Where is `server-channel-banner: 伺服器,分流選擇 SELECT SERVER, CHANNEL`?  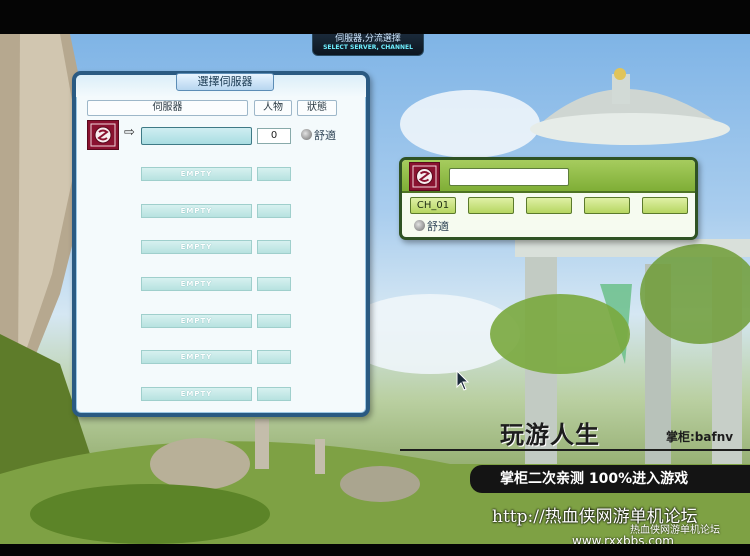
server-channel-banner: 伺服器,分流選擇 SELECT SERVER, CHANNEL is located at coordinates (368, 45).